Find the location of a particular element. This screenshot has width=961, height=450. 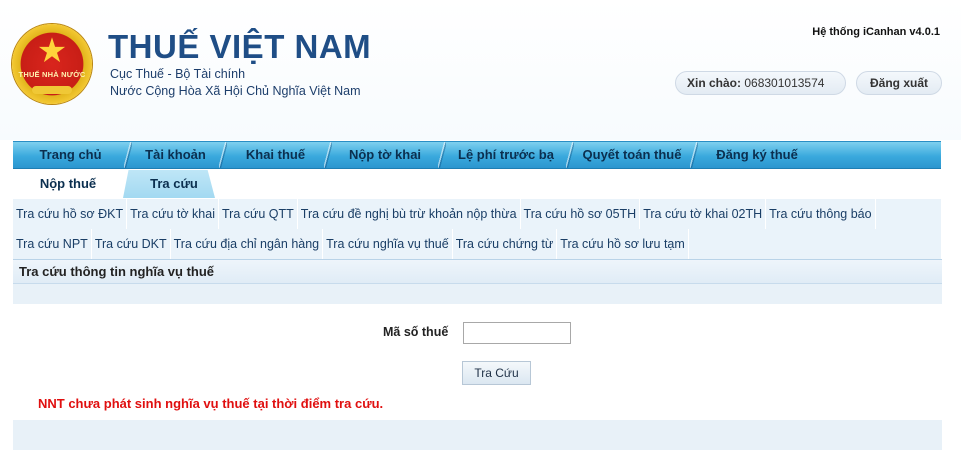

gear-icon is located at coordinates (52, 90).